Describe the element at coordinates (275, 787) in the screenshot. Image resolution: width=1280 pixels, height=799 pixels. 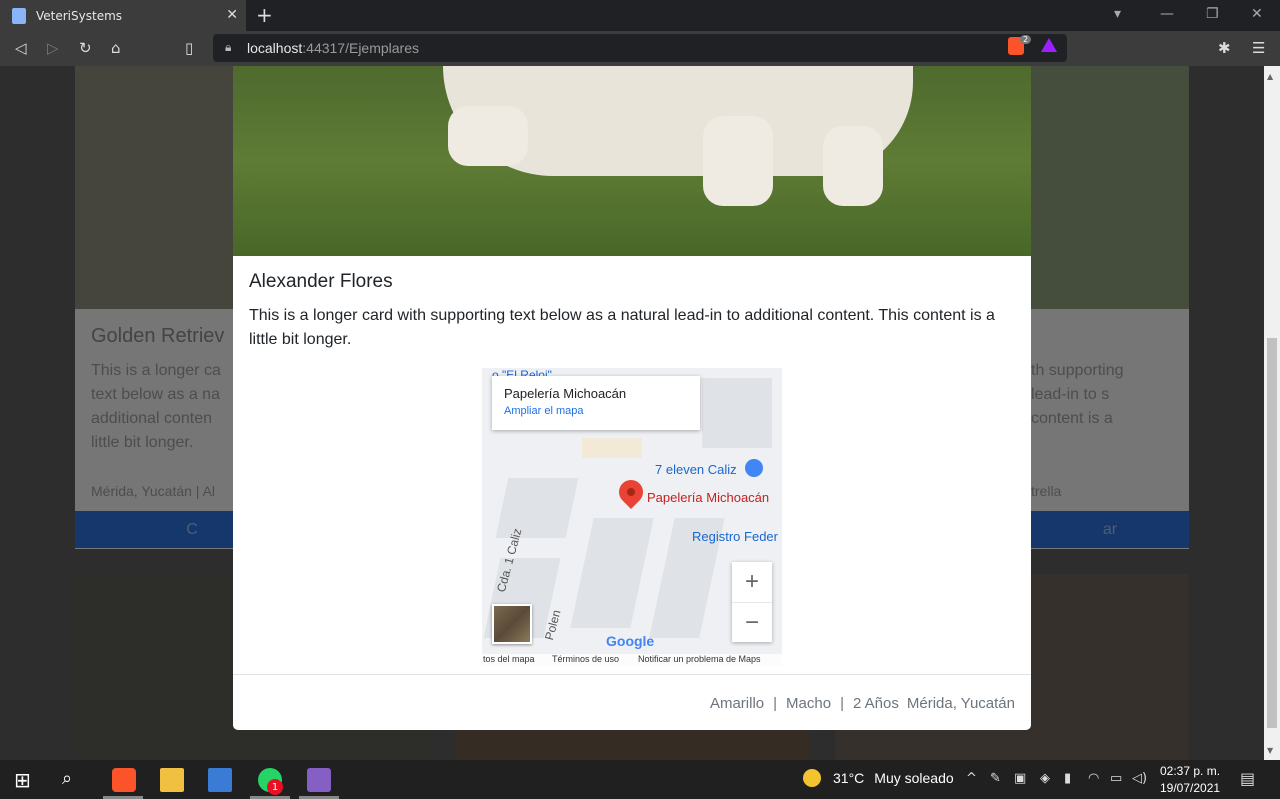
I see `whatsapp-badge: 1` at that location.